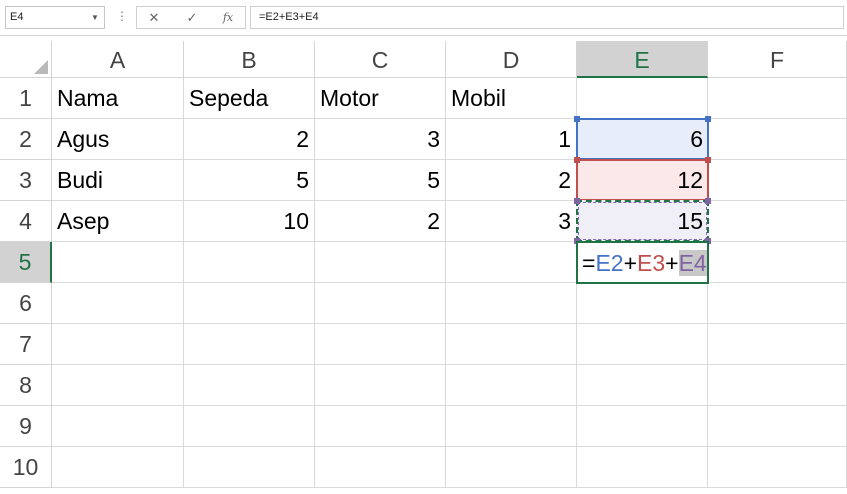  Describe the element at coordinates (609, 263) in the screenshot. I see `formula-ref-e2: E2` at that location.